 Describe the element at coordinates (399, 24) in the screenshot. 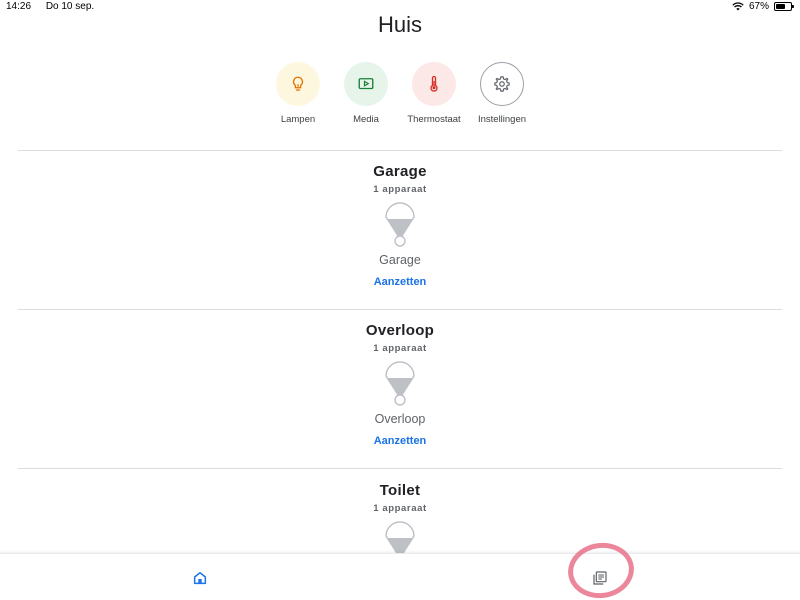

I see `page-title: Huis` at that location.